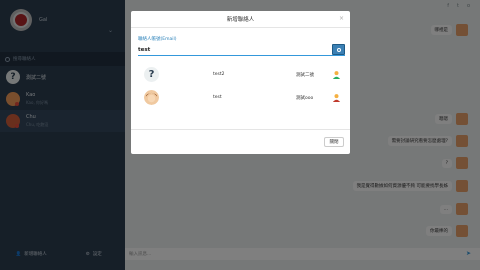 This screenshot has width=480, height=270. What do you see at coordinates (144, 50) in the screenshot?
I see `email-search-input: test` at bounding box center [144, 50].